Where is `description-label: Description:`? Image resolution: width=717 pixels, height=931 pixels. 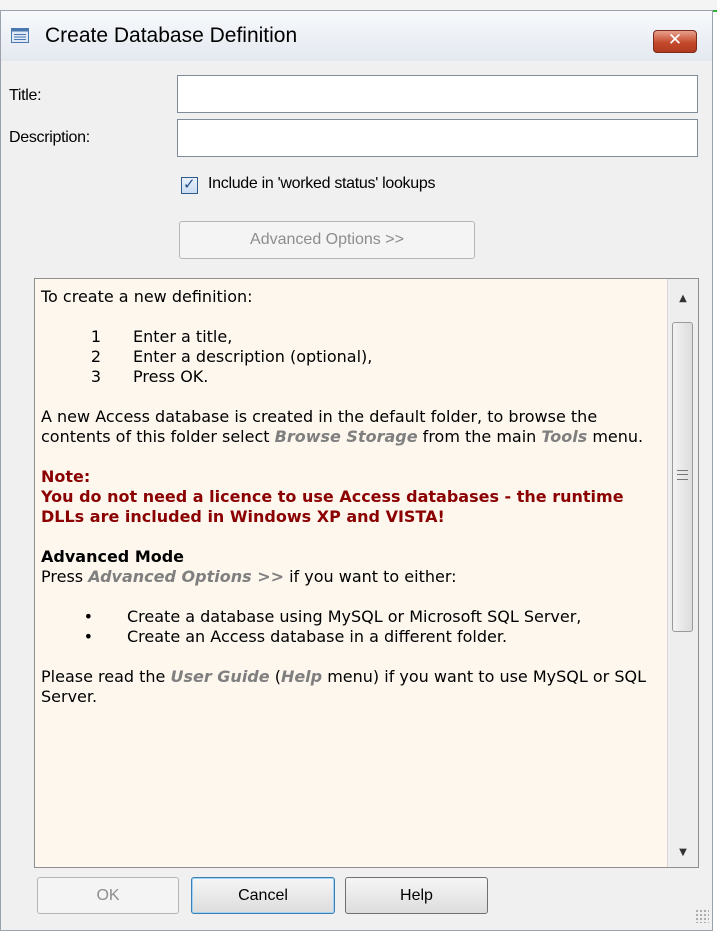
description-label: Description: is located at coordinates (49, 137).